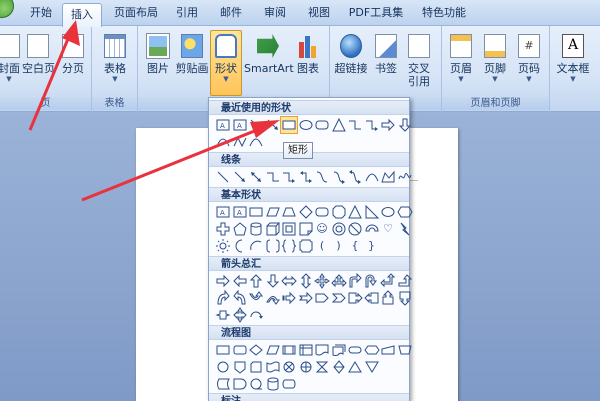 The height and width of the screenshot is (401, 600). Describe the element at coordinates (223, 281) in the screenshot. I see `right-arrow-shape-icon` at that location.